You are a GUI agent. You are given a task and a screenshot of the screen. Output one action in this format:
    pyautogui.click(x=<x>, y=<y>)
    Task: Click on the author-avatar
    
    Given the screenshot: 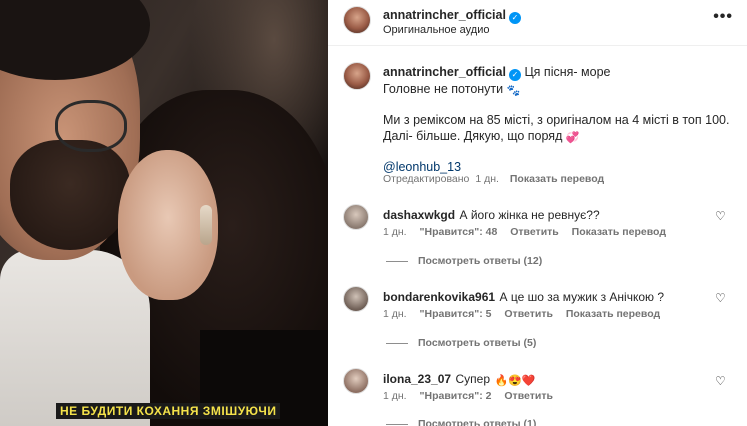 What is the action you would take?
    pyautogui.click(x=357, y=20)
    